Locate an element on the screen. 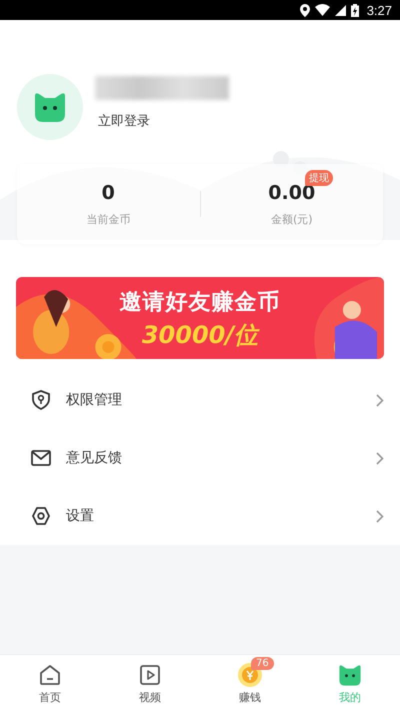 The height and width of the screenshot is (711, 400). banner-title: 邀请好友赚金币 is located at coordinates (200, 302).